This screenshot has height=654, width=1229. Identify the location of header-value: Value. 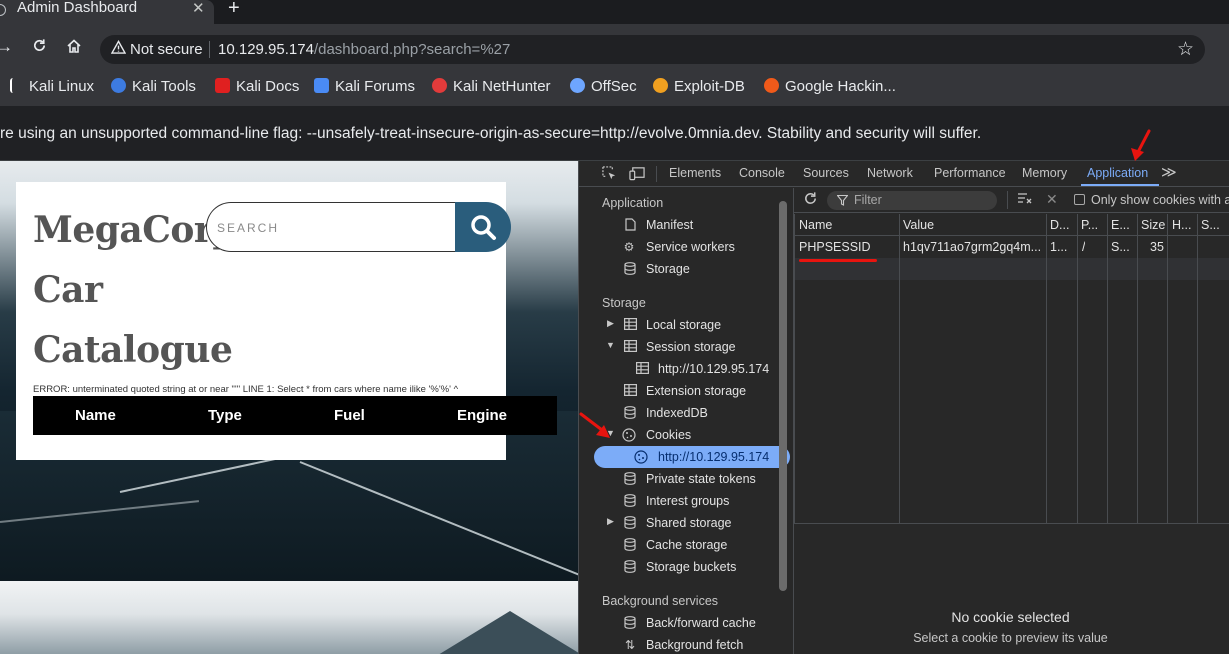
(918, 225).